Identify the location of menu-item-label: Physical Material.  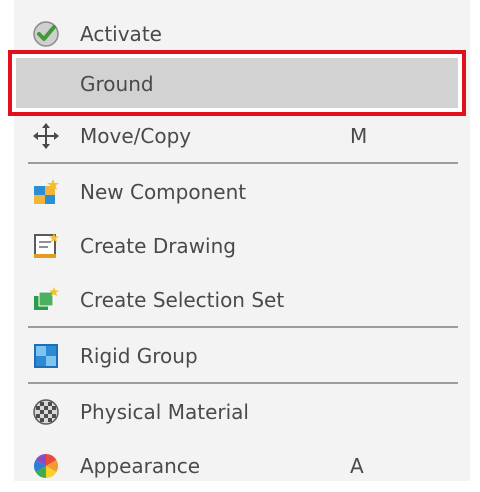
(164, 412).